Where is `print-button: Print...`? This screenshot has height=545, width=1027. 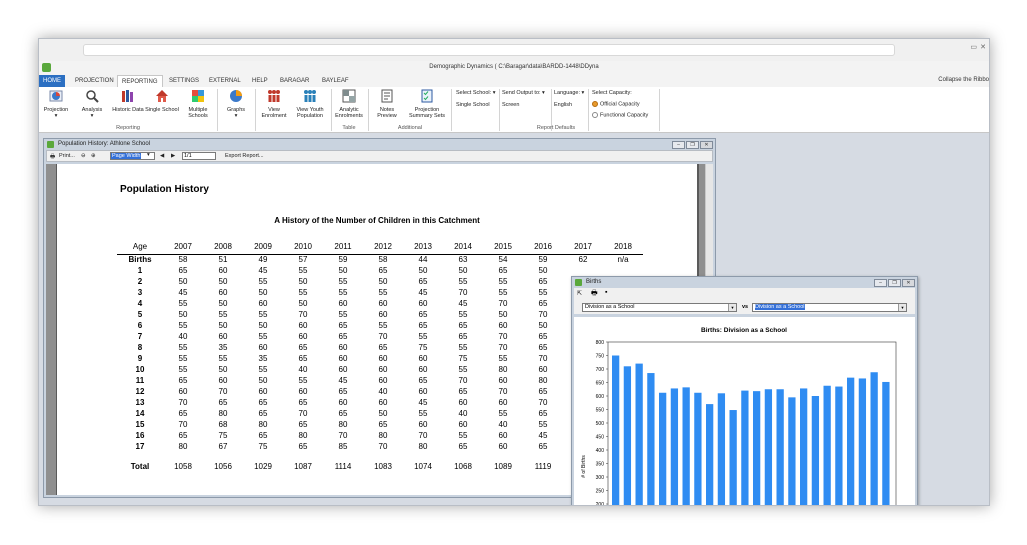
print-button: Print... is located at coordinates (67, 156).